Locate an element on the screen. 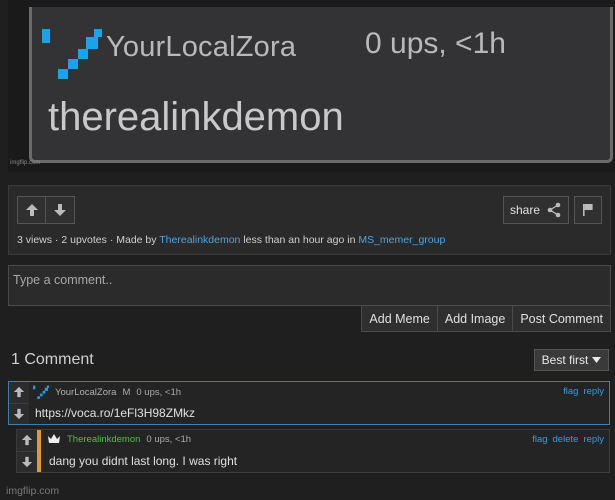  comment-text: https://voca.ro/1eFl3H98ZMkz is located at coordinates (115, 413).